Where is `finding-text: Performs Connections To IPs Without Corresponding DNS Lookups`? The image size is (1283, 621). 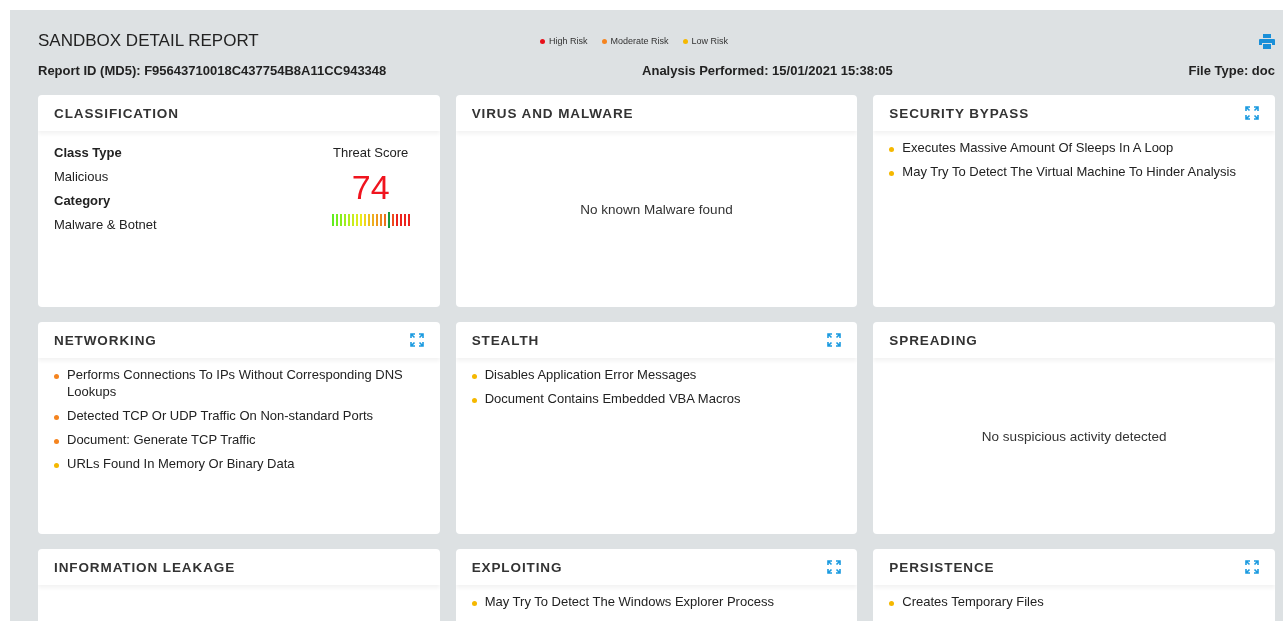 finding-text: Performs Connections To IPs Without Corresponding DNS Lookups is located at coordinates (235, 383).